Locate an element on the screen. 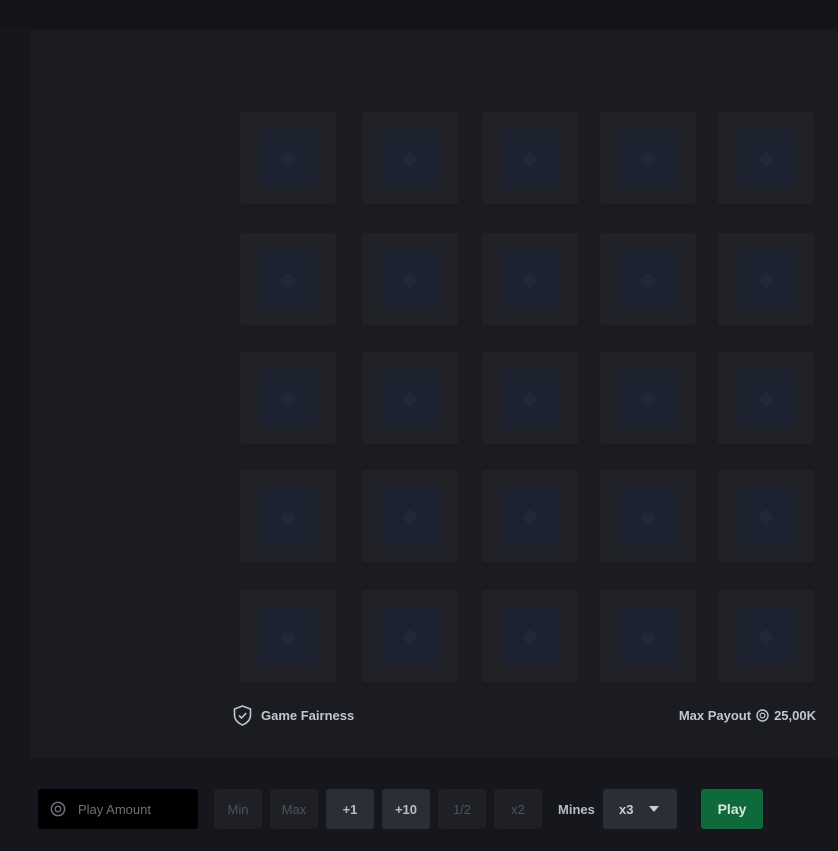 Image resolution: width=838 pixels, height=851 pixels. mines-value: x3 is located at coordinates (626, 809).